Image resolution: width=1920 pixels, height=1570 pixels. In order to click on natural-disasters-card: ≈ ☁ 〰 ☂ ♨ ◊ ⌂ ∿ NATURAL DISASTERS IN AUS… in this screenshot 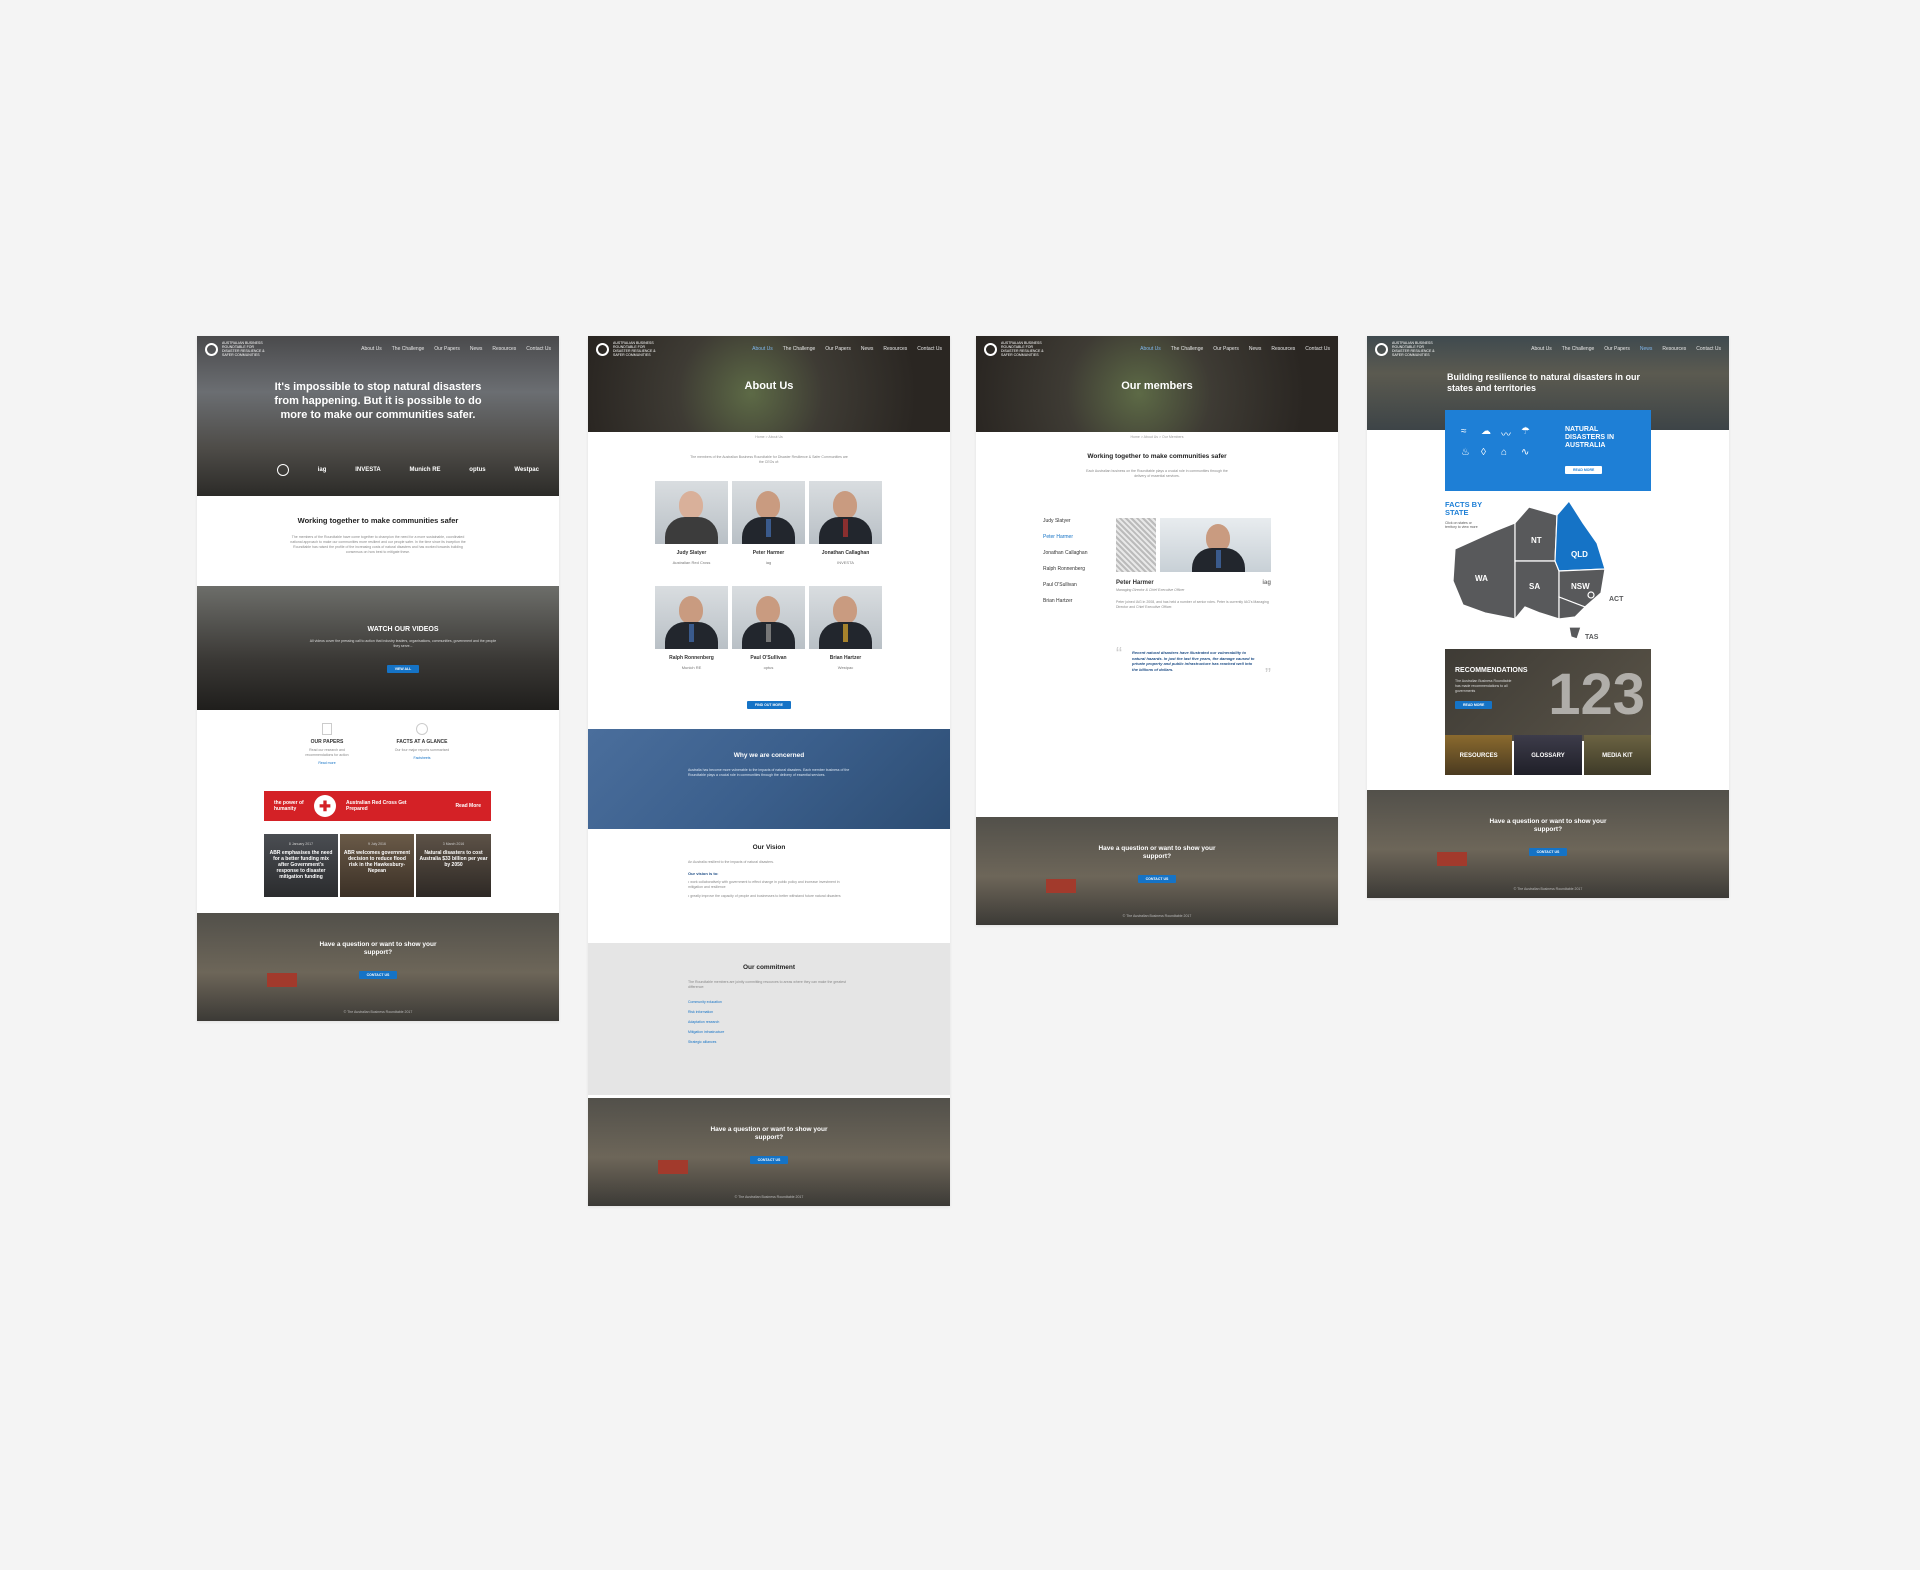, I will do `click(1548, 450)`.